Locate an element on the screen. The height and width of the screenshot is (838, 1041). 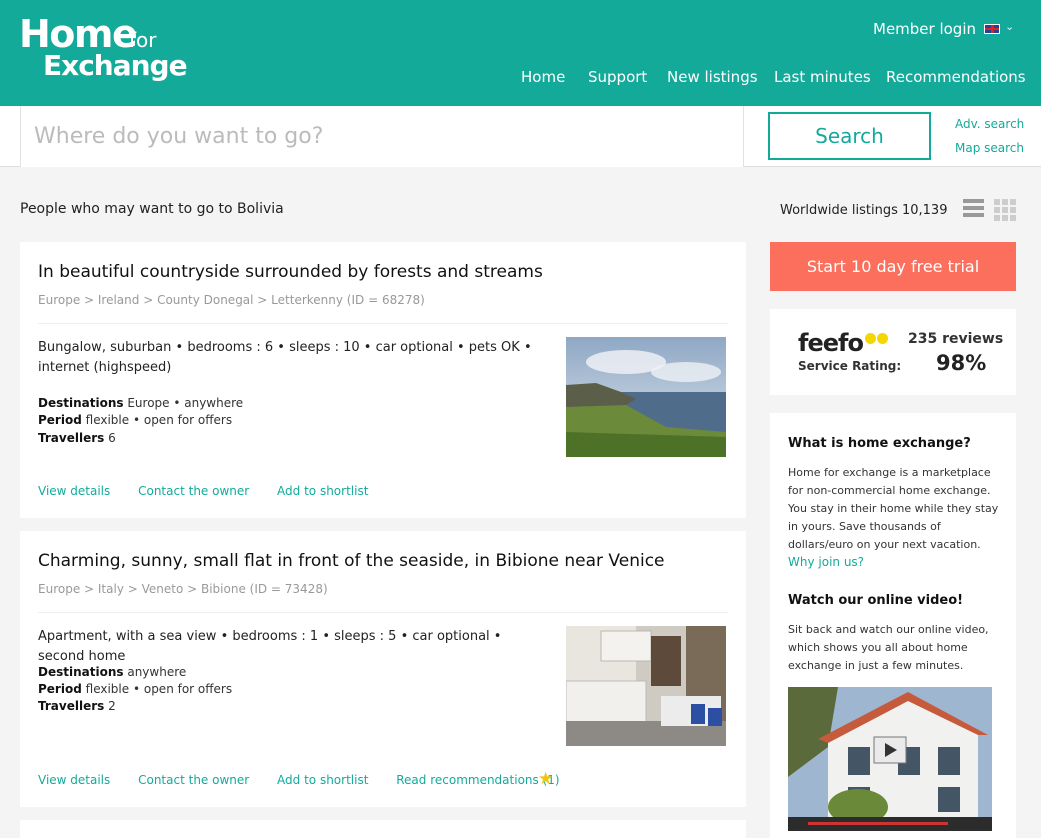
nav-new-listings: New listings is located at coordinates (712, 77).